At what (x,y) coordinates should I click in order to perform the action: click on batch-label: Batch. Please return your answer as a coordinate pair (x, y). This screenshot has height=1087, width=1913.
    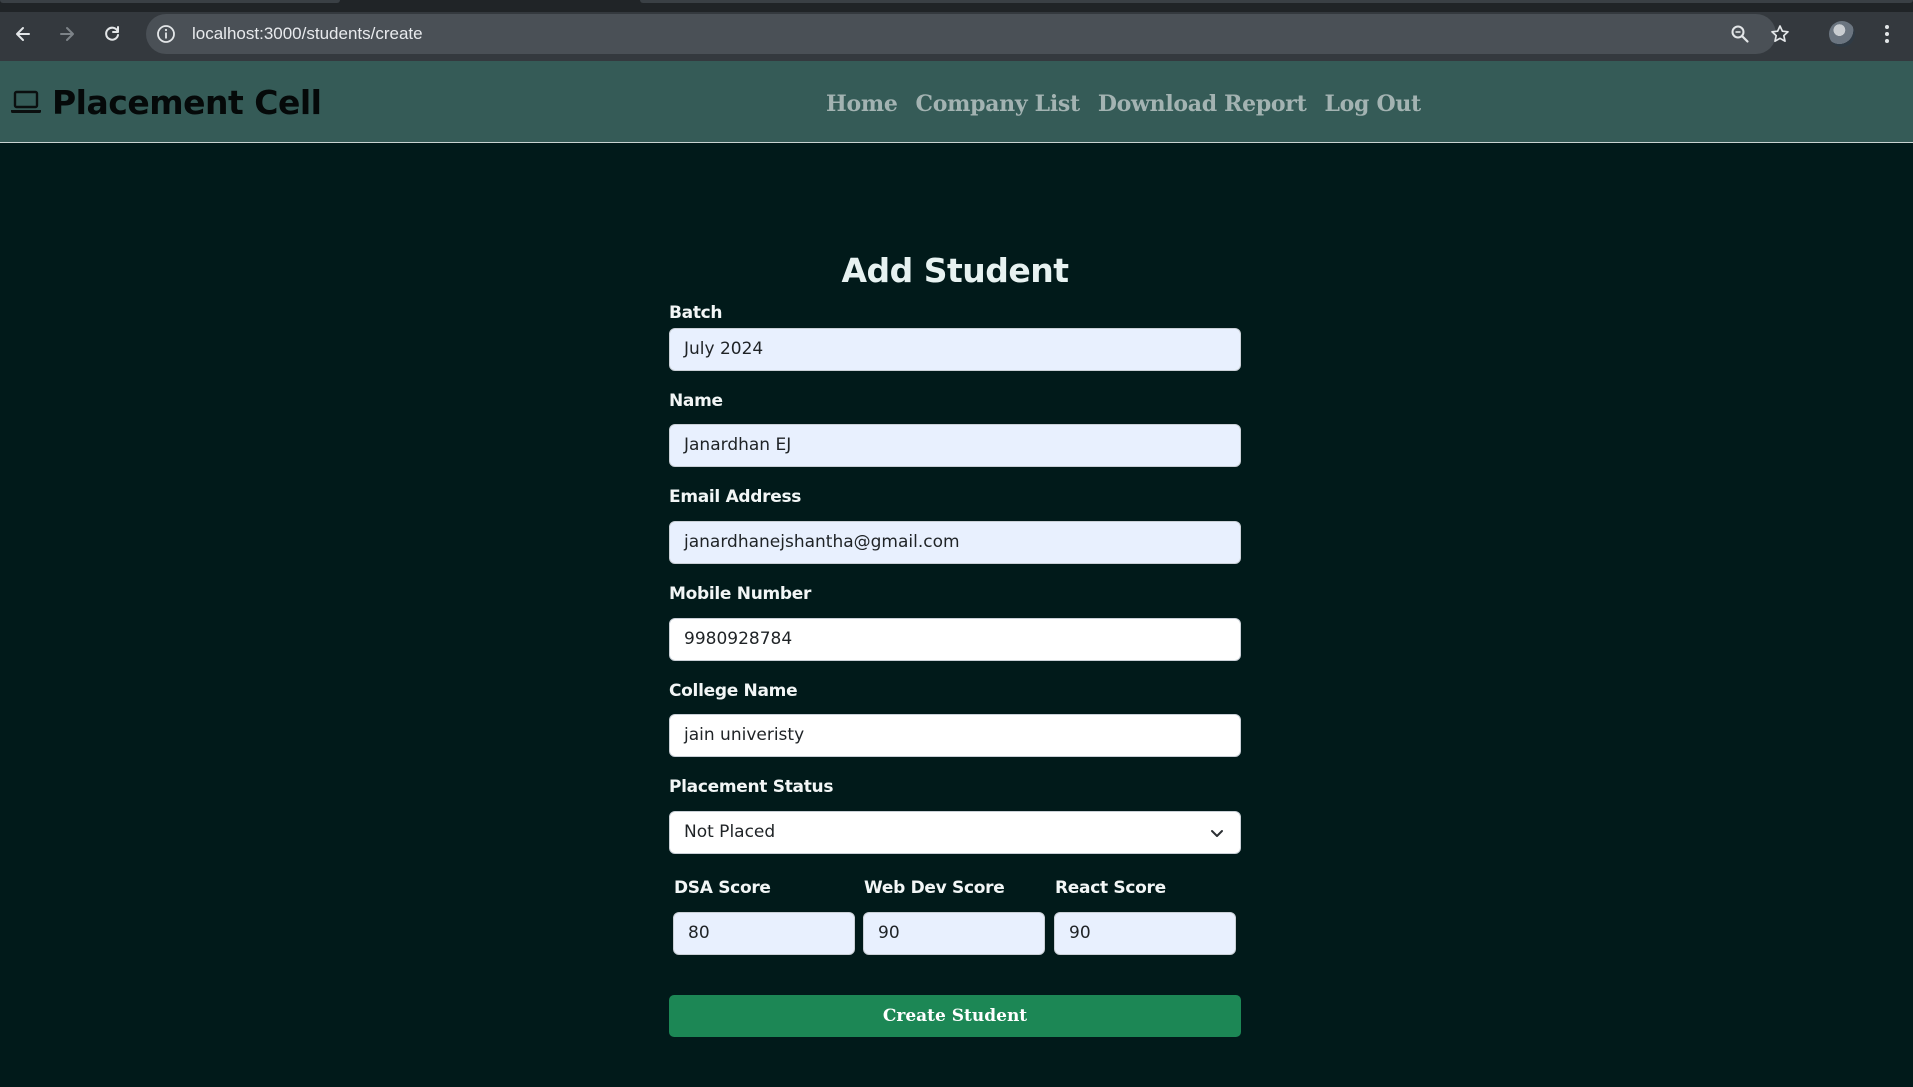
    Looking at the image, I should click on (696, 313).